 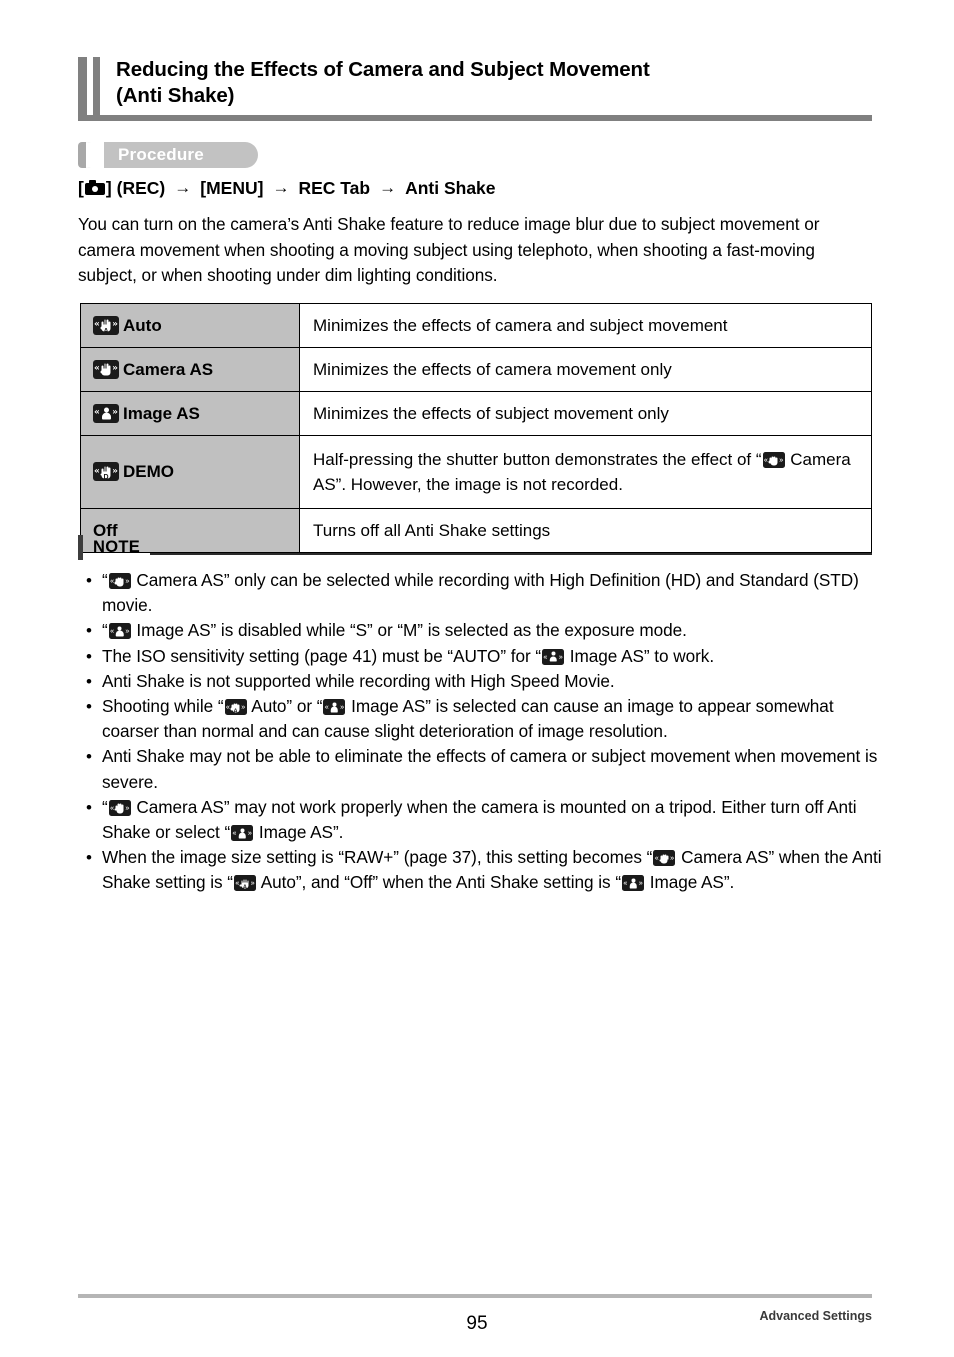 What do you see at coordinates (232, 188) in the screenshot?
I see `menu-label: [MENU]` at bounding box center [232, 188].